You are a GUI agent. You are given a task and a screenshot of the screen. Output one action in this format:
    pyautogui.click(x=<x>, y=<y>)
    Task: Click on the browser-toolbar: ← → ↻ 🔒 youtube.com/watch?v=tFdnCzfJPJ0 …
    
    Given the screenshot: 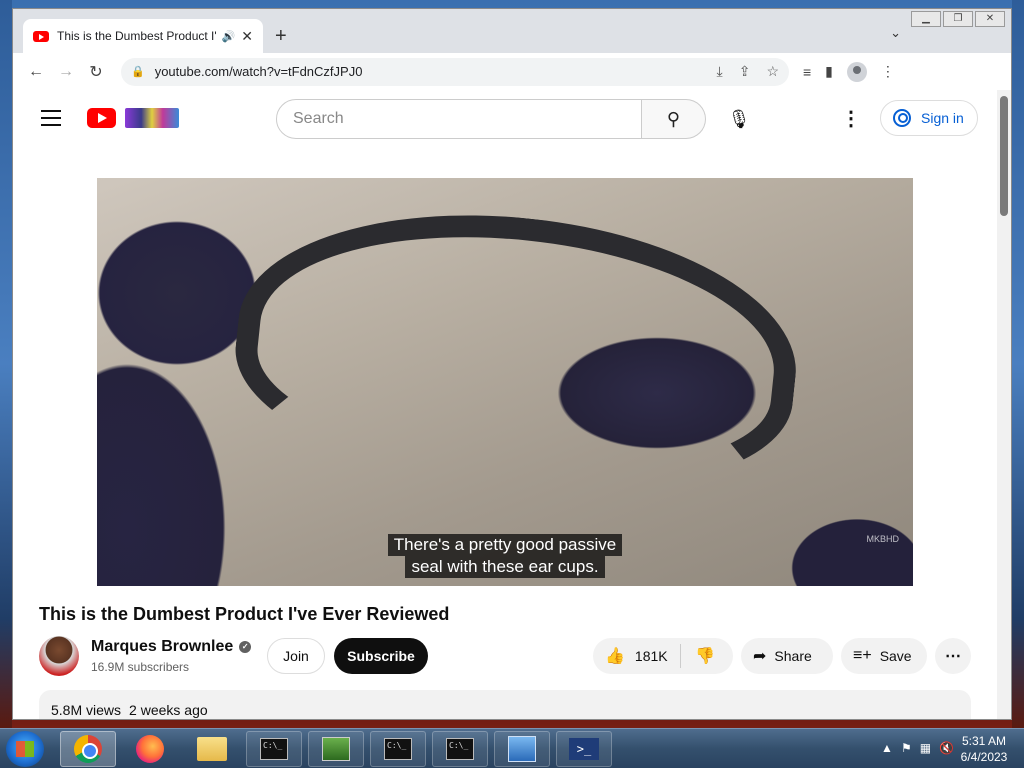 What is the action you would take?
    pyautogui.click(x=512, y=71)
    